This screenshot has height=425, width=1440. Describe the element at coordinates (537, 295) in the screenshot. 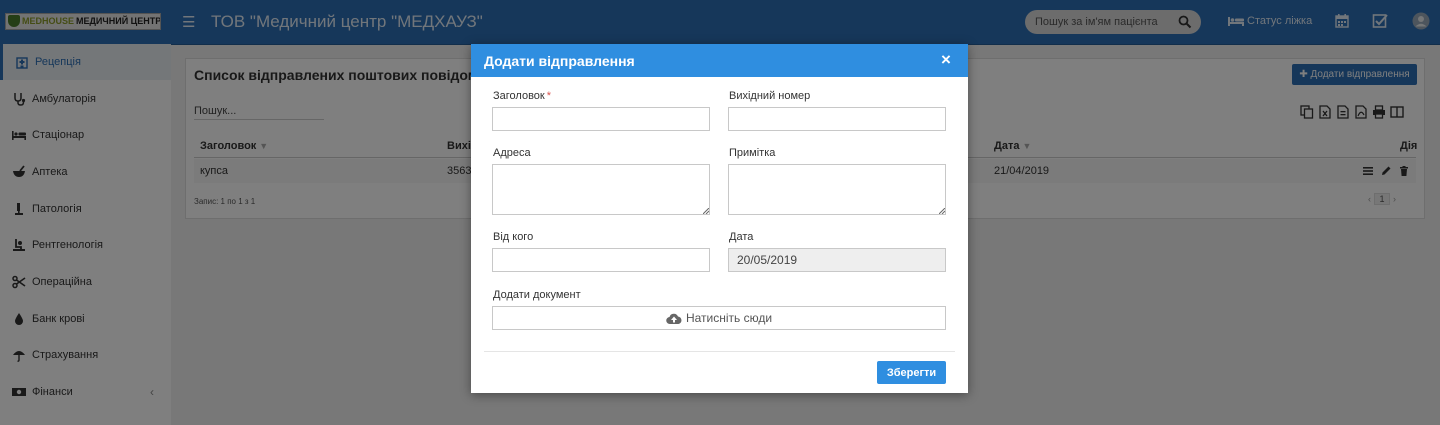

I see `document-label: Додати документ` at that location.